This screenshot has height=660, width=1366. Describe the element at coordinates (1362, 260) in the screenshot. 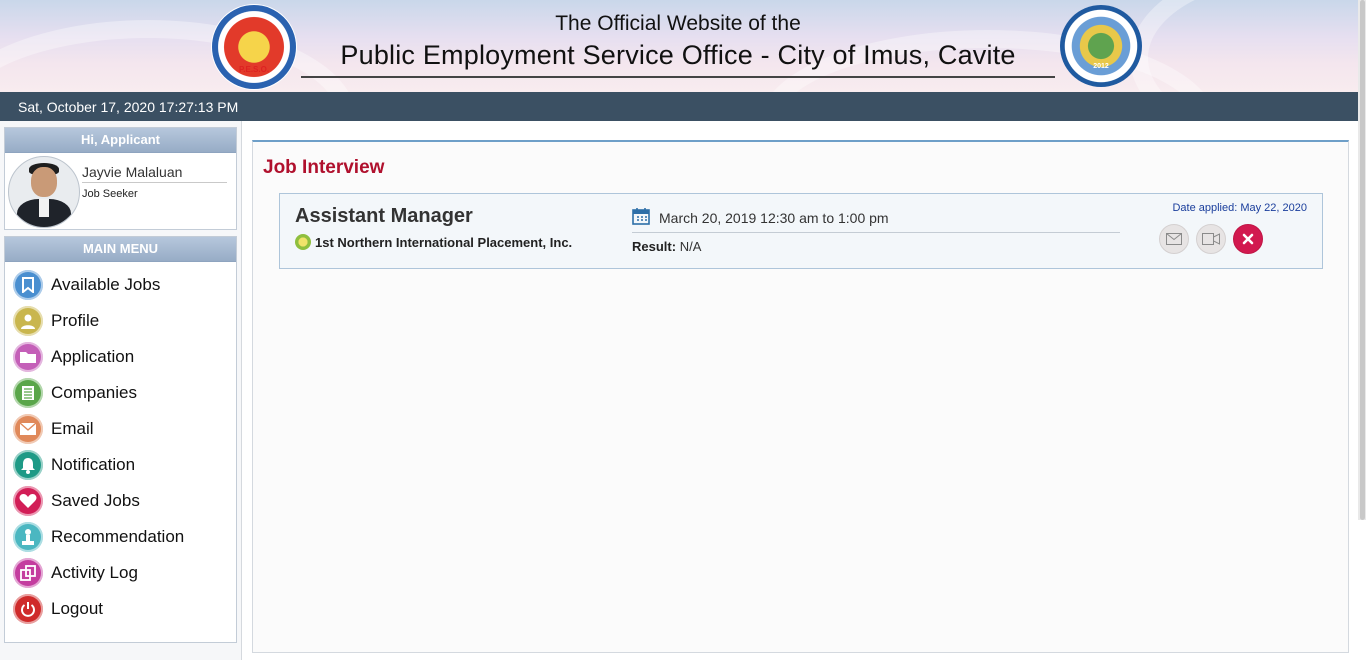

I see `page-scrollbar-thumb` at that location.